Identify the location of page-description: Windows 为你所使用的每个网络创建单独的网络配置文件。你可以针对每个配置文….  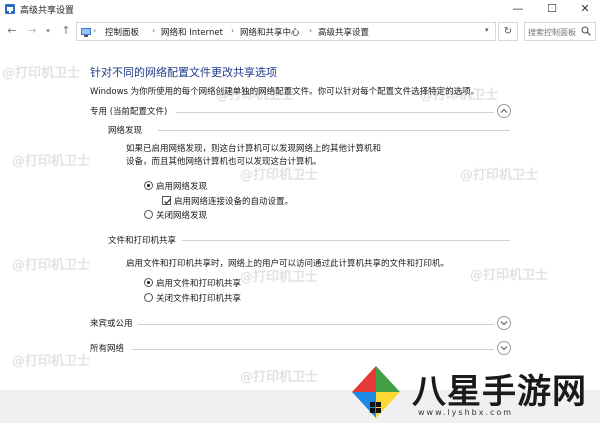
(285, 92).